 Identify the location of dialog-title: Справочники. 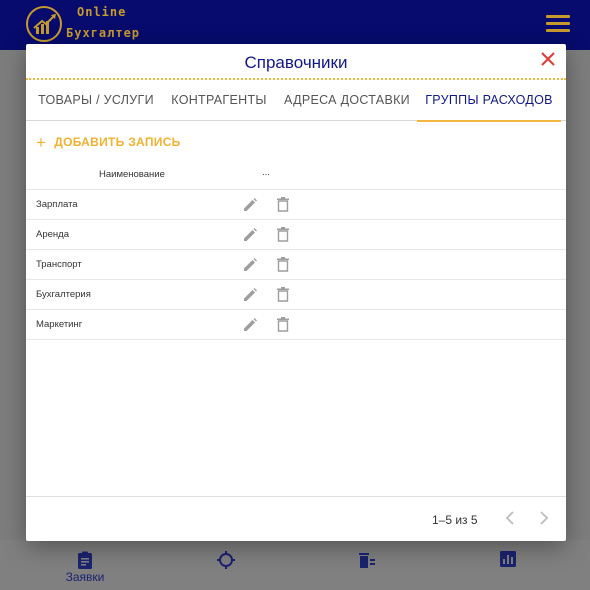
(296, 62).